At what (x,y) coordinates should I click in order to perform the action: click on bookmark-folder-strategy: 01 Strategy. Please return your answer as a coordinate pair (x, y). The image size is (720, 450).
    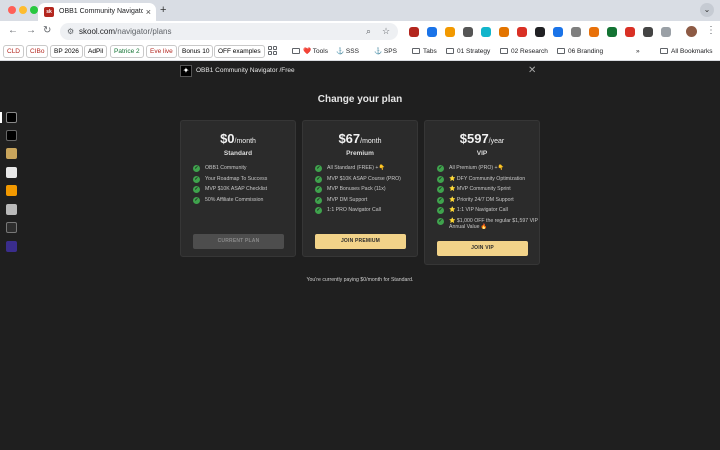
    Looking at the image, I should click on (468, 51).